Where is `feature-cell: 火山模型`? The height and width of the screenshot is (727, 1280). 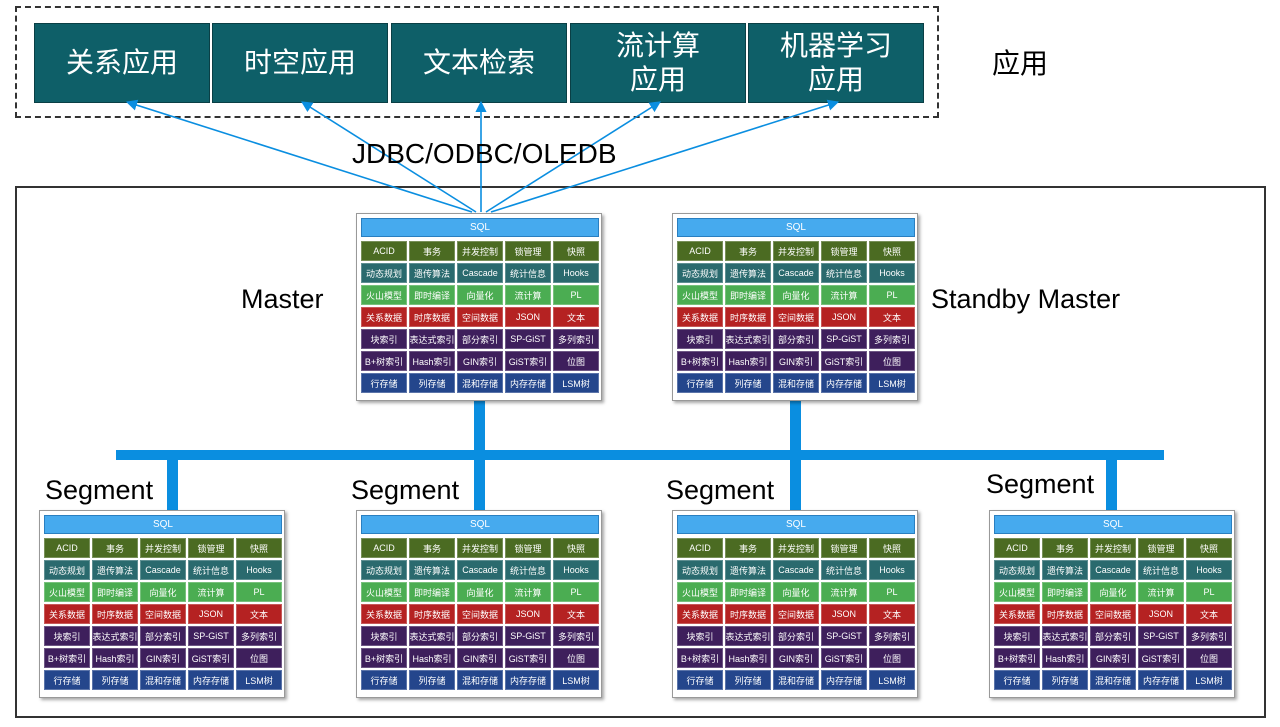 feature-cell: 火山模型 is located at coordinates (1017, 592).